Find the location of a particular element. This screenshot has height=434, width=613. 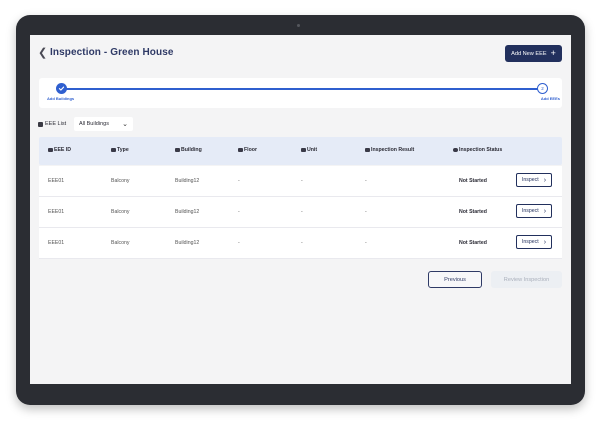

stepper-line is located at coordinates (302, 89).